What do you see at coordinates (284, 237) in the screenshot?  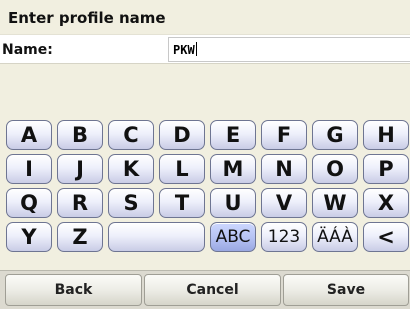 I see `numeric-mode-key: 123` at bounding box center [284, 237].